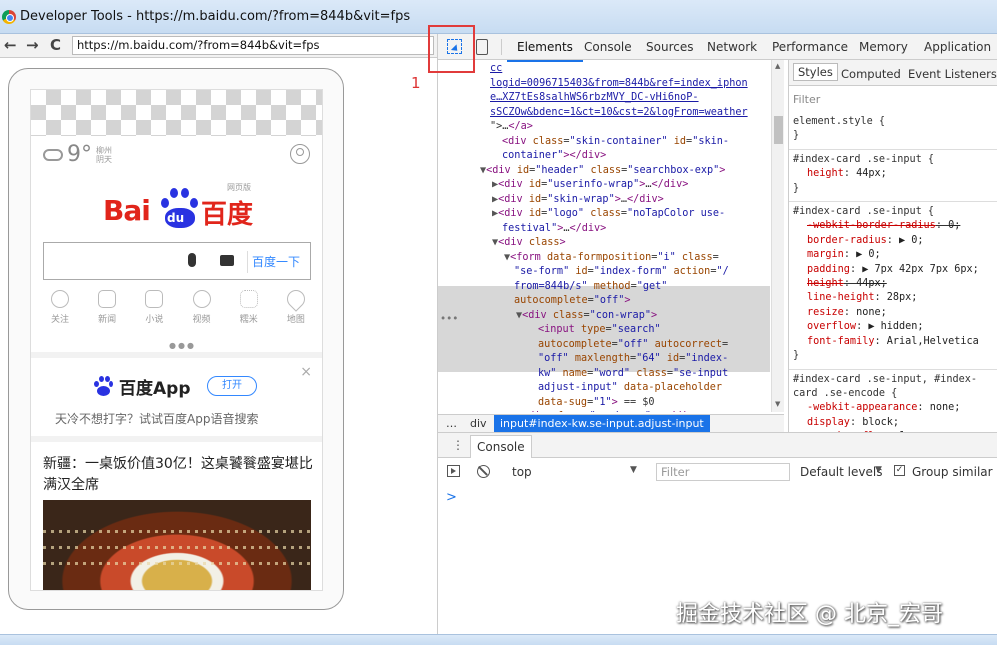  Describe the element at coordinates (611, 411) in the screenshot. I see `dom-node-line: ▶<div class="se-inner">…</div>` at that location.